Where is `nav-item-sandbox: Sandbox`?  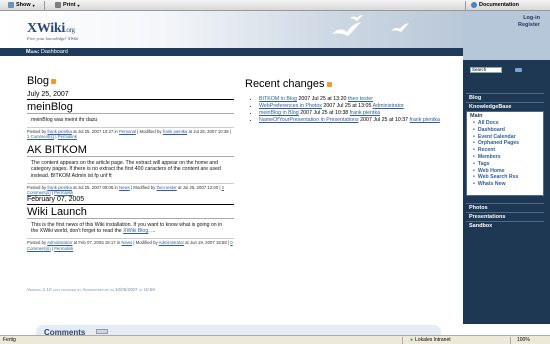
nav-item-sandbox: Sandbox is located at coordinates (505, 225).